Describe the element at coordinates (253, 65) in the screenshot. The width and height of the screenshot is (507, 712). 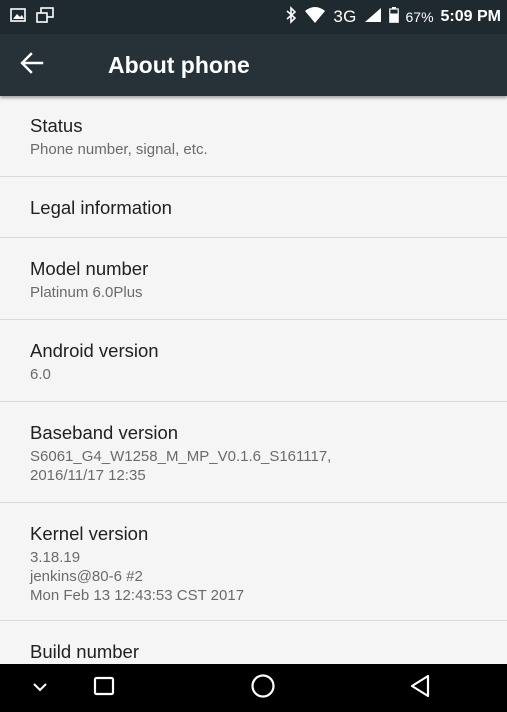
I see `app-bar: About phone` at that location.